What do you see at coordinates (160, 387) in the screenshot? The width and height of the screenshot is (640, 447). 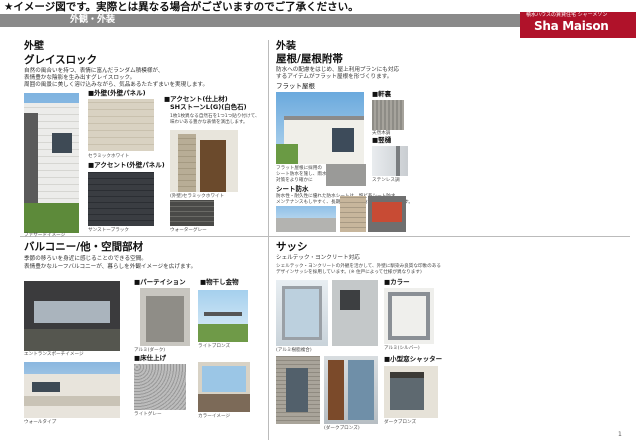 I see `floor-swatch` at bounding box center [160, 387].